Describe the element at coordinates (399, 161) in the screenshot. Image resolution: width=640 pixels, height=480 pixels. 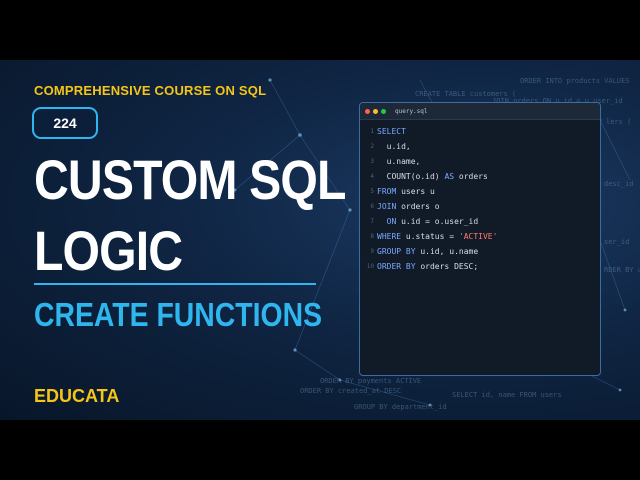
I see `sql-text: u.name,` at that location.